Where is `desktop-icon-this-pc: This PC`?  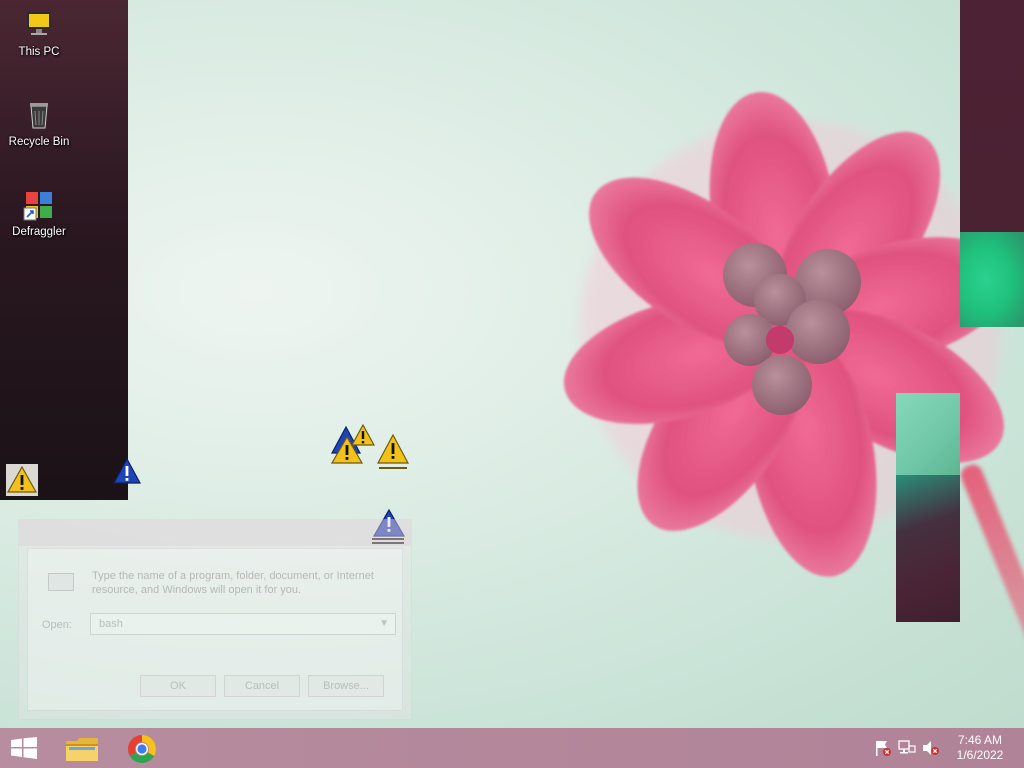
desktop-icon-this-pc: This PC is located at coordinates (39, 33).